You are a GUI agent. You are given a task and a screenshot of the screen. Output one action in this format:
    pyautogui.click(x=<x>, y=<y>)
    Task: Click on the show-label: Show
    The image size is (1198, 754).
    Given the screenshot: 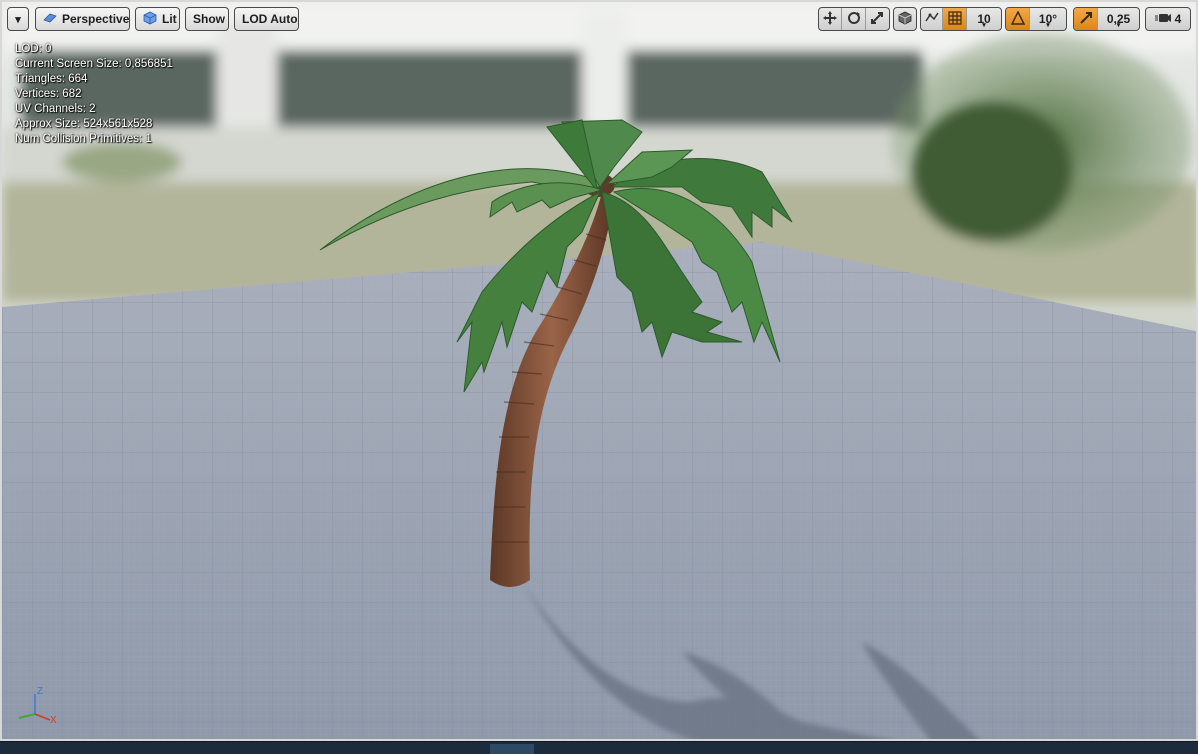 What is the action you would take?
    pyautogui.click(x=209, y=19)
    